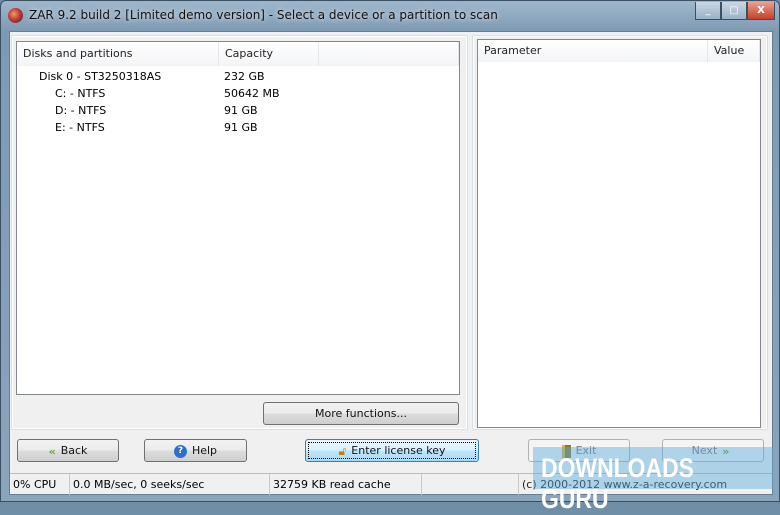  Describe the element at coordinates (80, 93) in the screenshot. I see `partition-row-name: C: - NTFS` at that location.